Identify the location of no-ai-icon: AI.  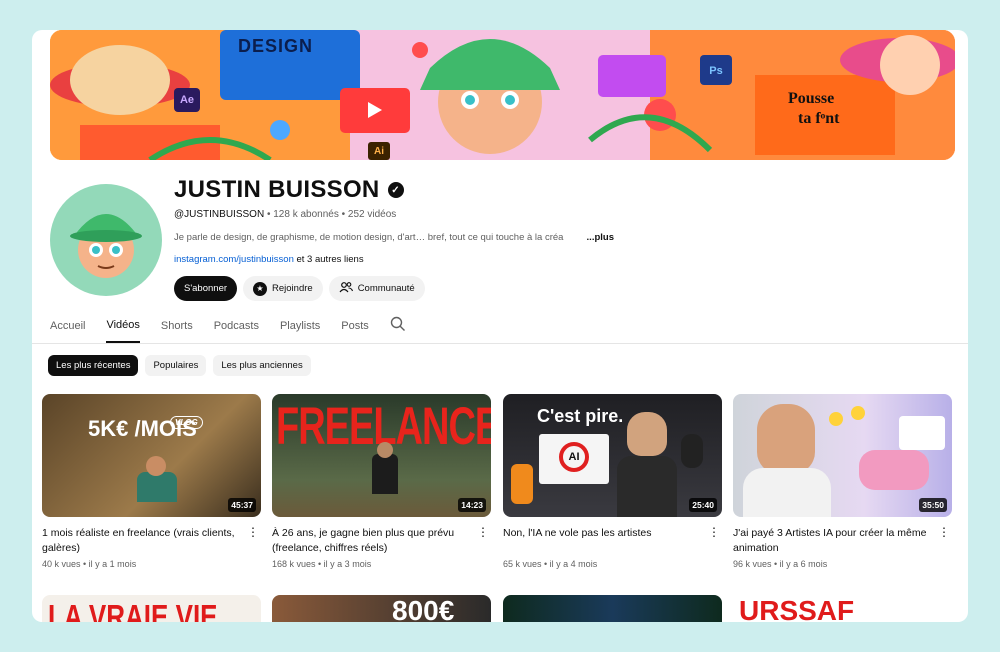
(574, 457).